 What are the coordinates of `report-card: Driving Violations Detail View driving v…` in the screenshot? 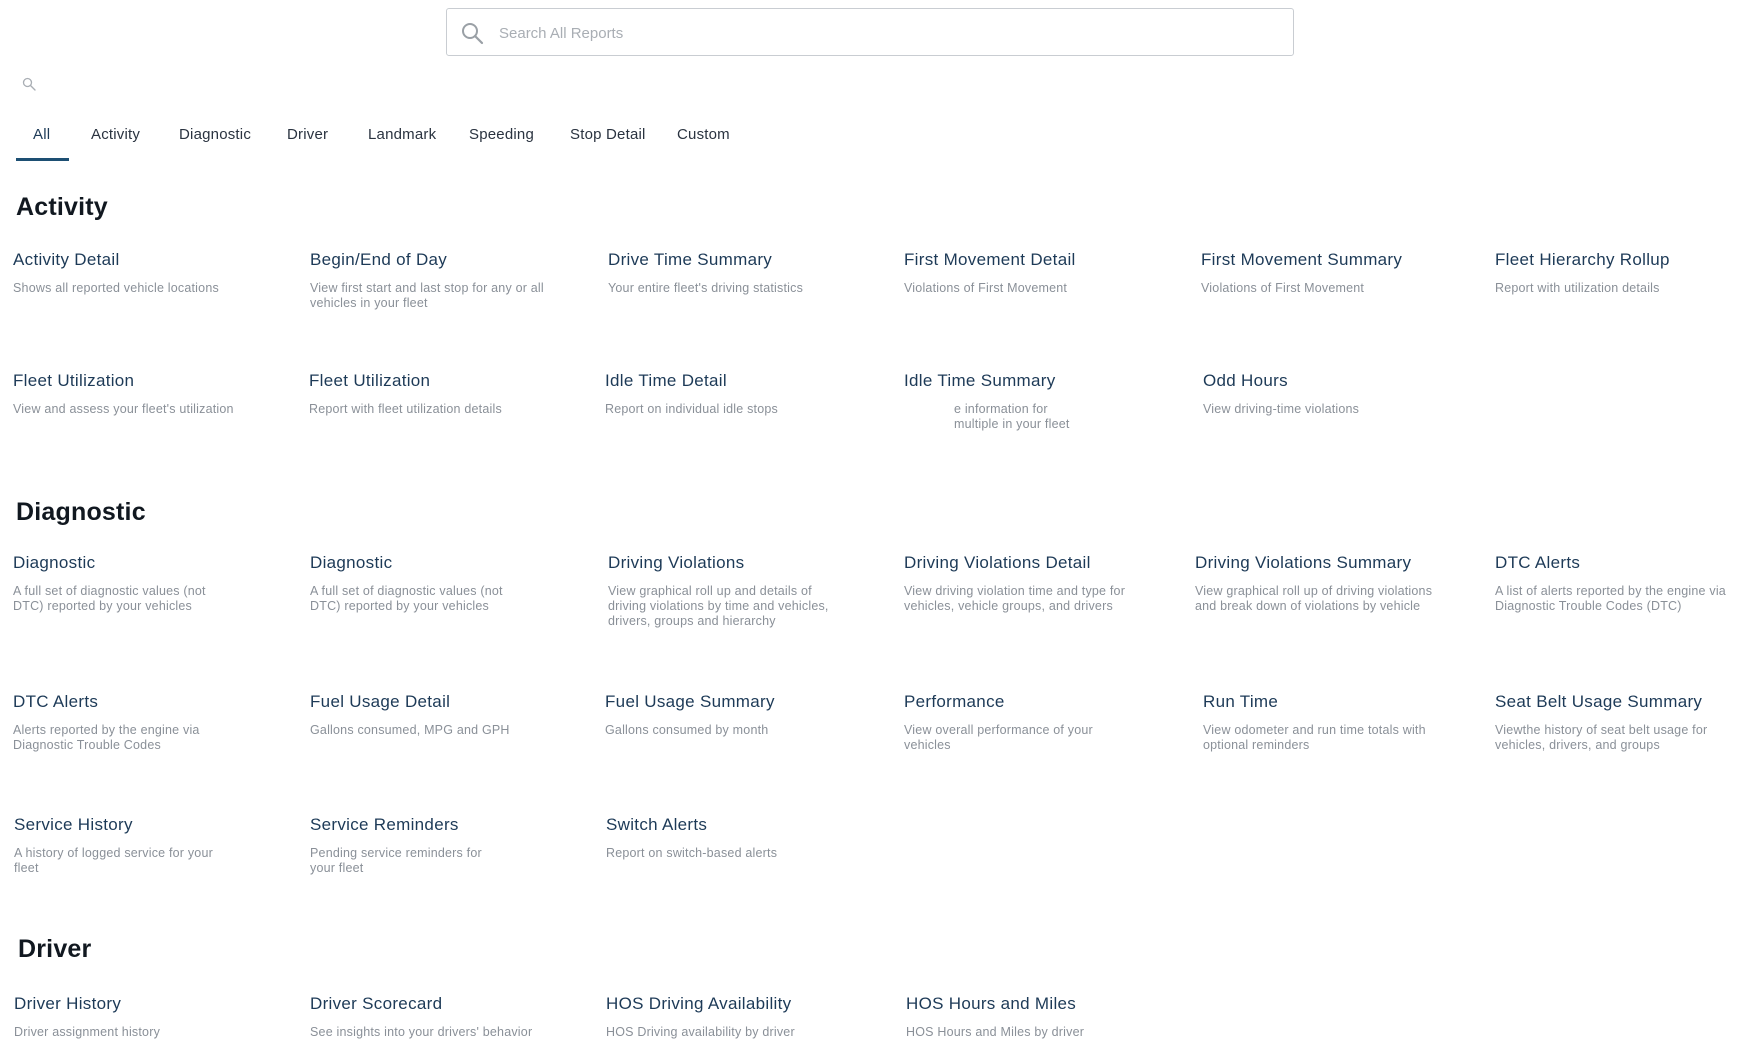 It's located at (1024, 583).